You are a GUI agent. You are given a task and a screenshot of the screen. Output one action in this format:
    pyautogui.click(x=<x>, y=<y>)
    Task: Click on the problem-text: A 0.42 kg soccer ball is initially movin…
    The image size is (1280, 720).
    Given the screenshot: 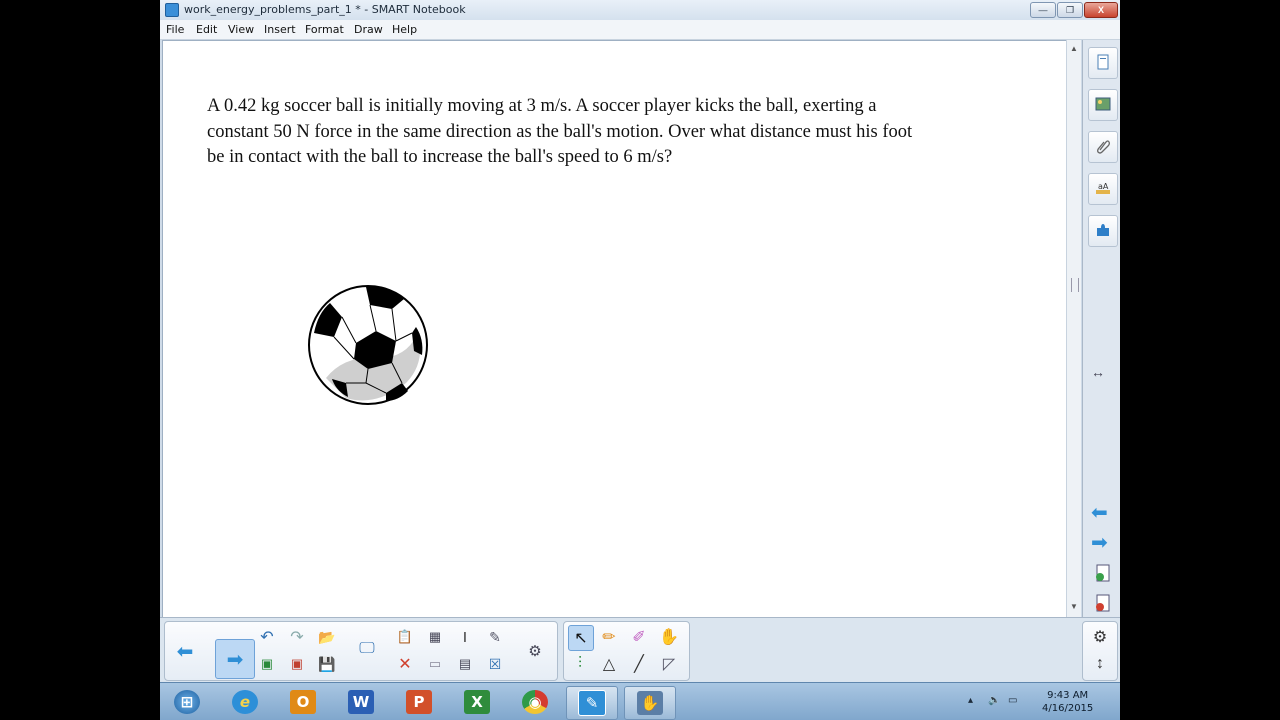 What is the action you would take?
    pyautogui.click(x=607, y=132)
    